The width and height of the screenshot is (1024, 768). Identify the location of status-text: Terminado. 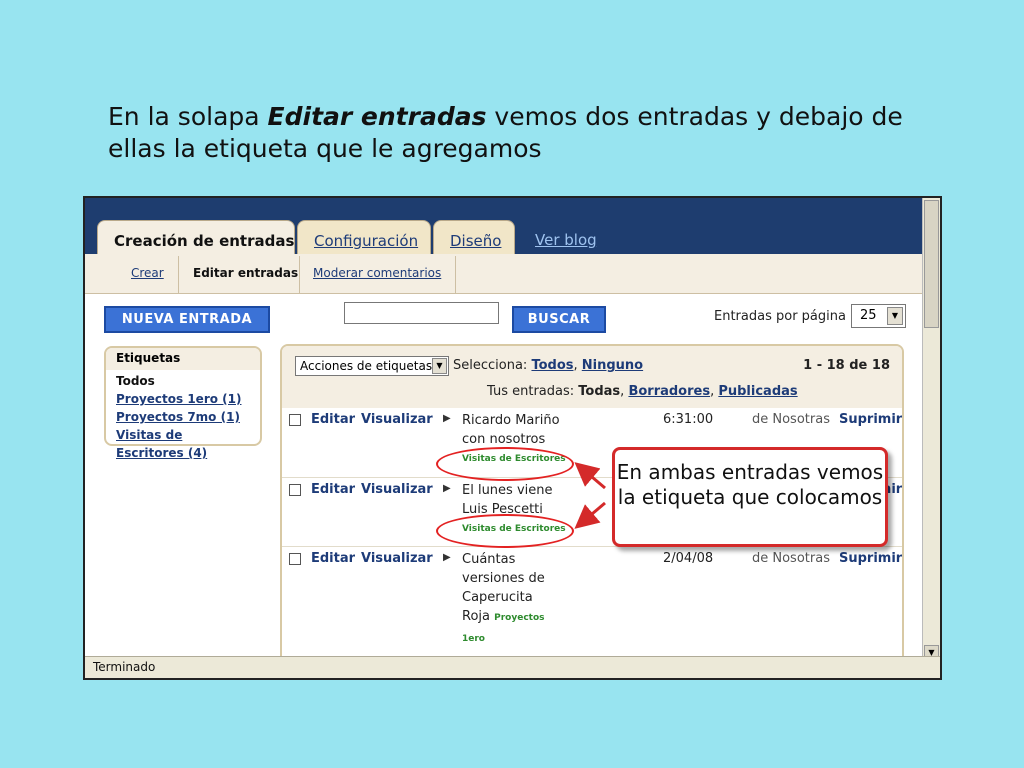
(124, 667).